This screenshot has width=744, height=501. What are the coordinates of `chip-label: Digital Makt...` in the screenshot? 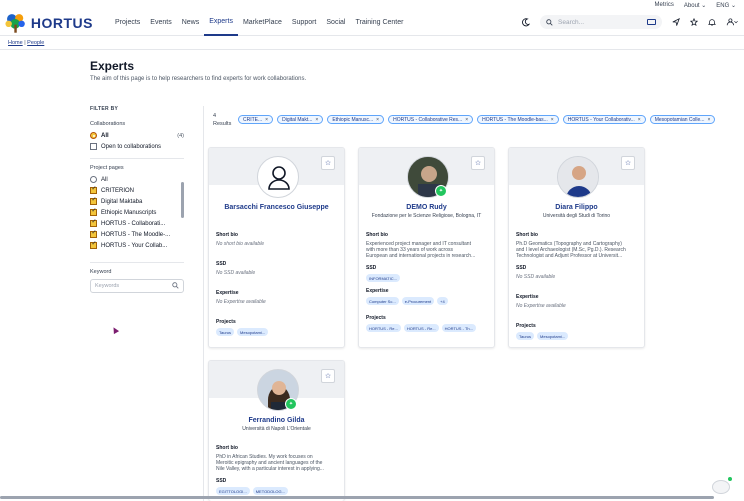 It's located at (297, 119).